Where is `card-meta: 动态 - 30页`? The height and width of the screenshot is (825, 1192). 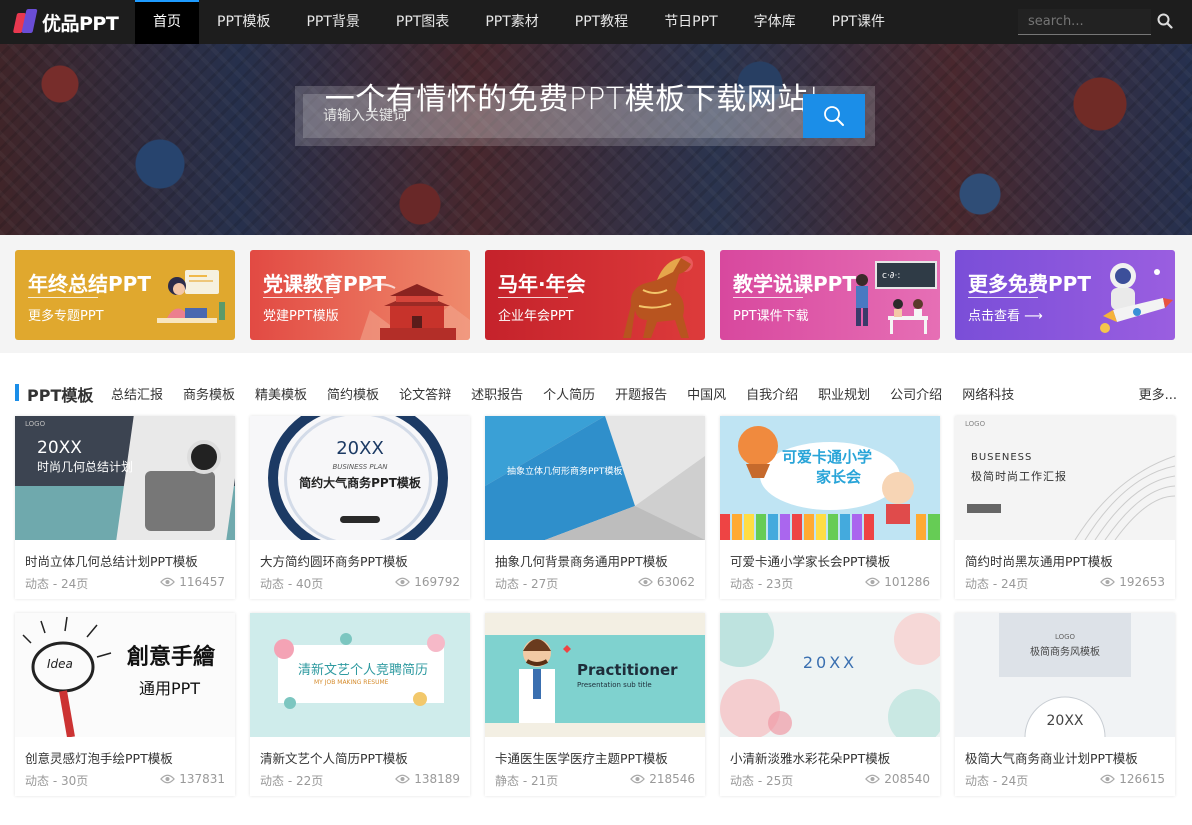 card-meta: 动态 - 30页 is located at coordinates (57, 781).